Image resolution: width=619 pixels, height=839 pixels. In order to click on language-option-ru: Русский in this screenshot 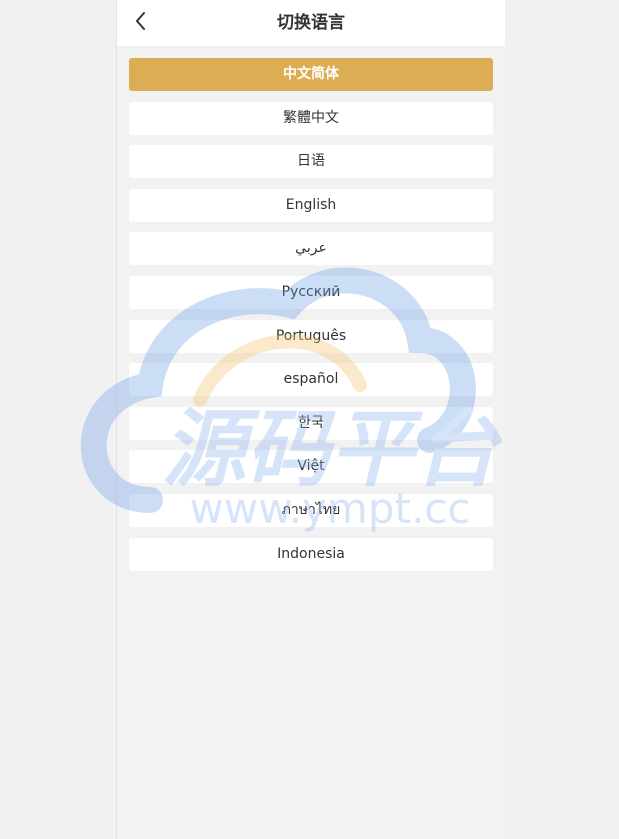, I will do `click(311, 292)`.